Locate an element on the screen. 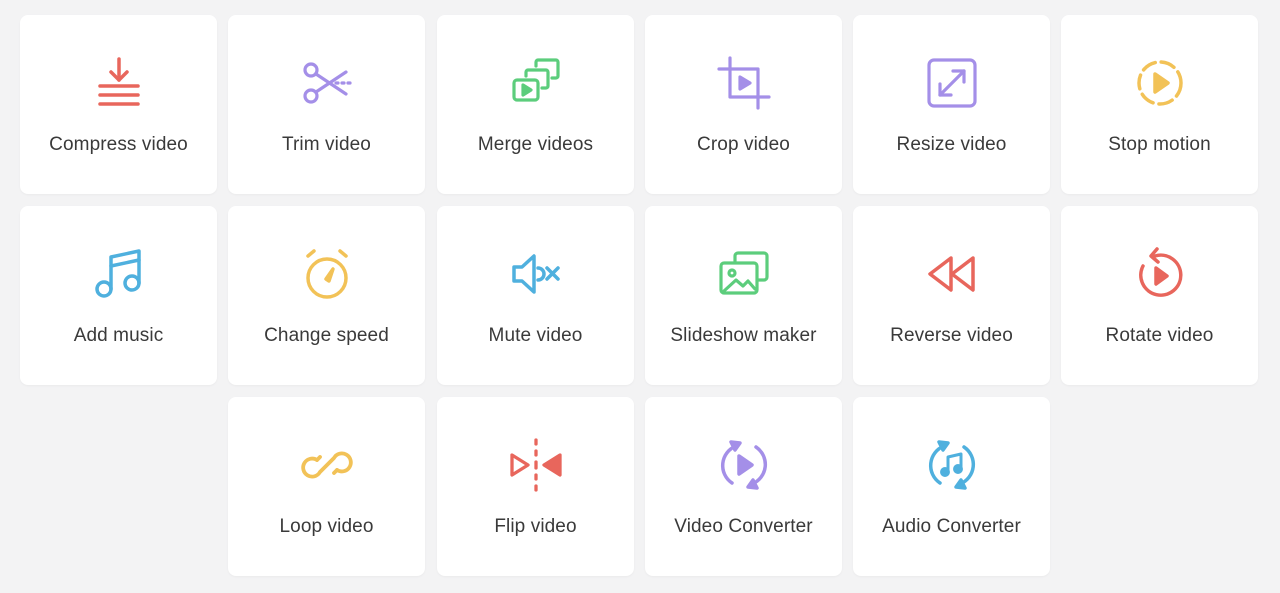  tool-label: Compress video is located at coordinates (118, 144).